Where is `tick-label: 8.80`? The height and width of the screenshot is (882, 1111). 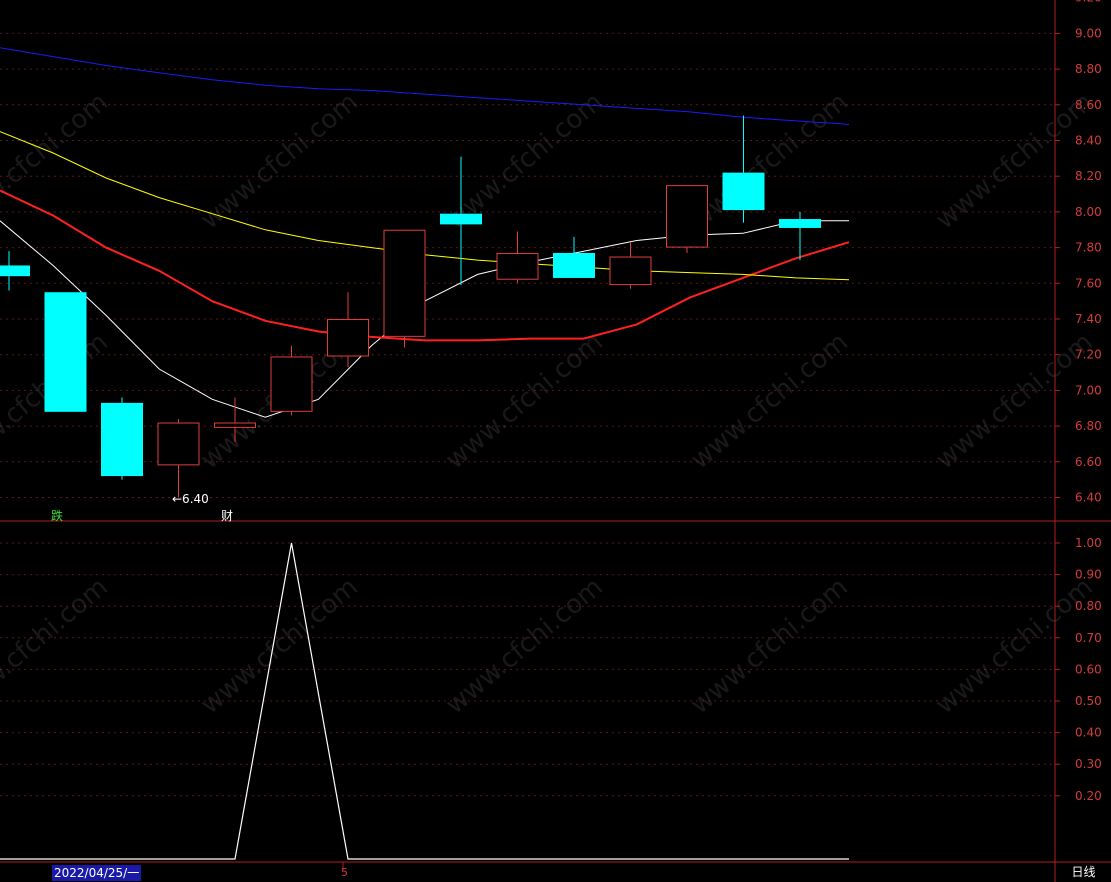 tick-label: 8.80 is located at coordinates (1088, 69).